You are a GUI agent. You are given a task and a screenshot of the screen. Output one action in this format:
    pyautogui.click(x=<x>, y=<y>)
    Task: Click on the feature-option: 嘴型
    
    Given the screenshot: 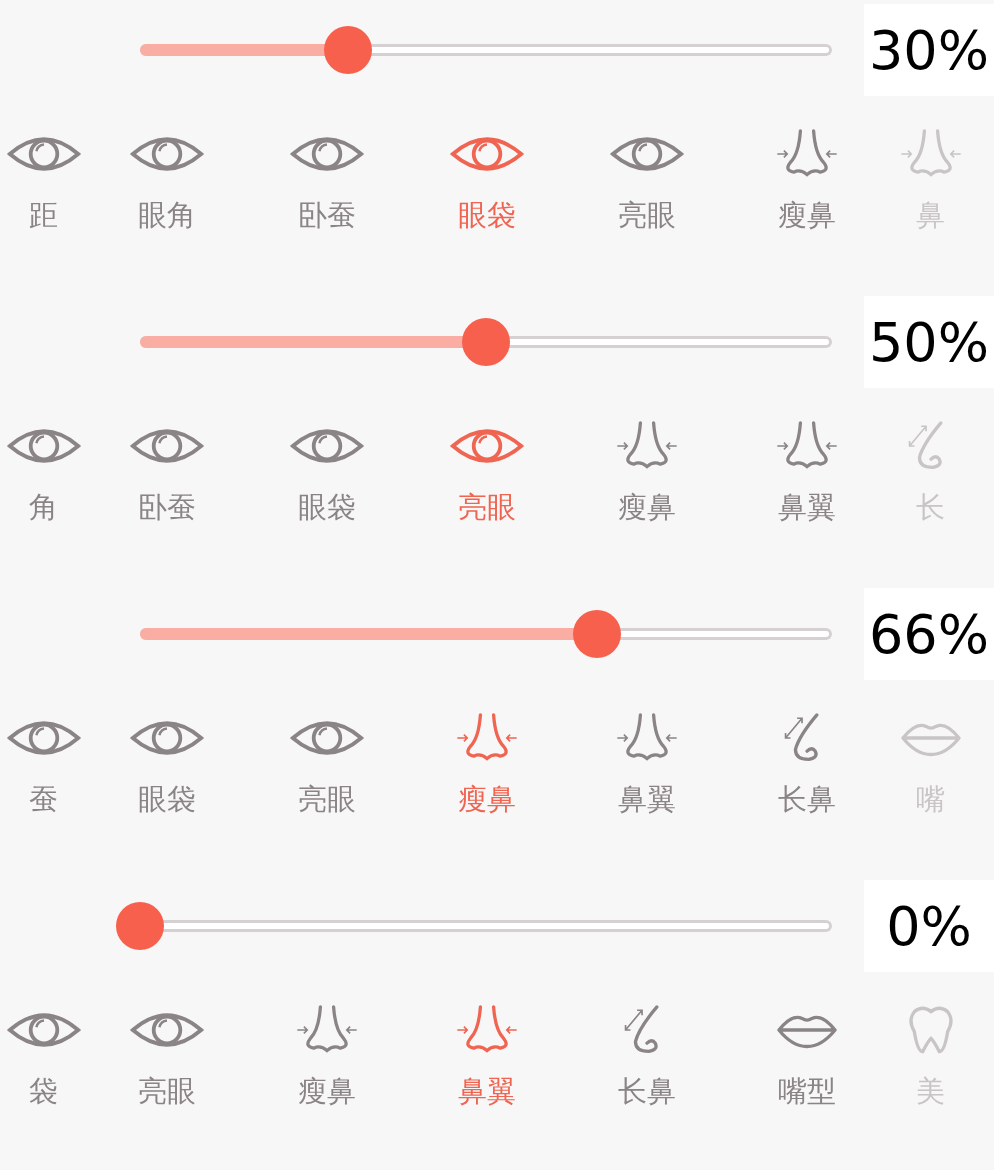 What is the action you would take?
    pyautogui.click(x=807, y=1056)
    